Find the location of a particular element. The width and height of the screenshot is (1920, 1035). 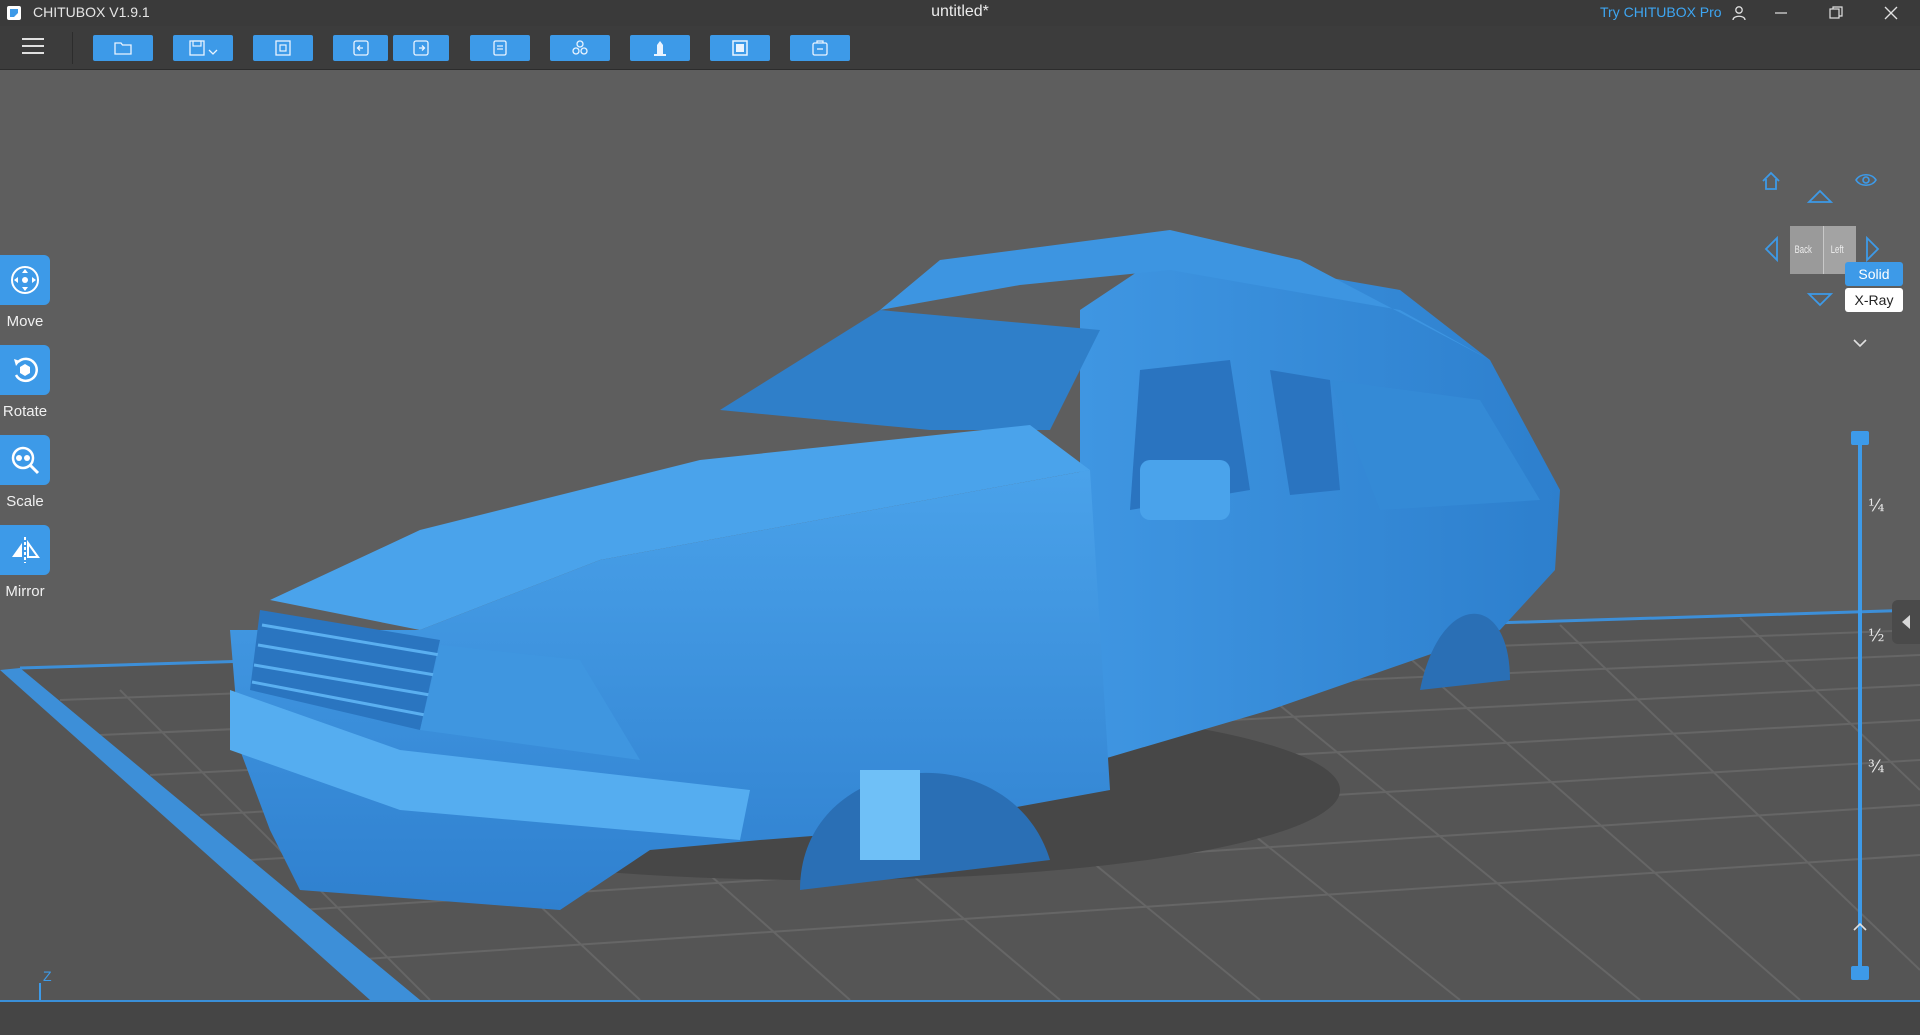

chitubox-logo-icon is located at coordinates (14, 13).